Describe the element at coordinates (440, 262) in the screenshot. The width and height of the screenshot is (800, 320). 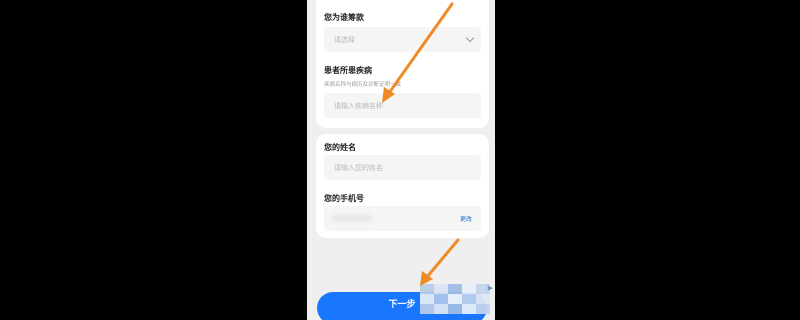
I see `annotation-arrow-bottom` at that location.